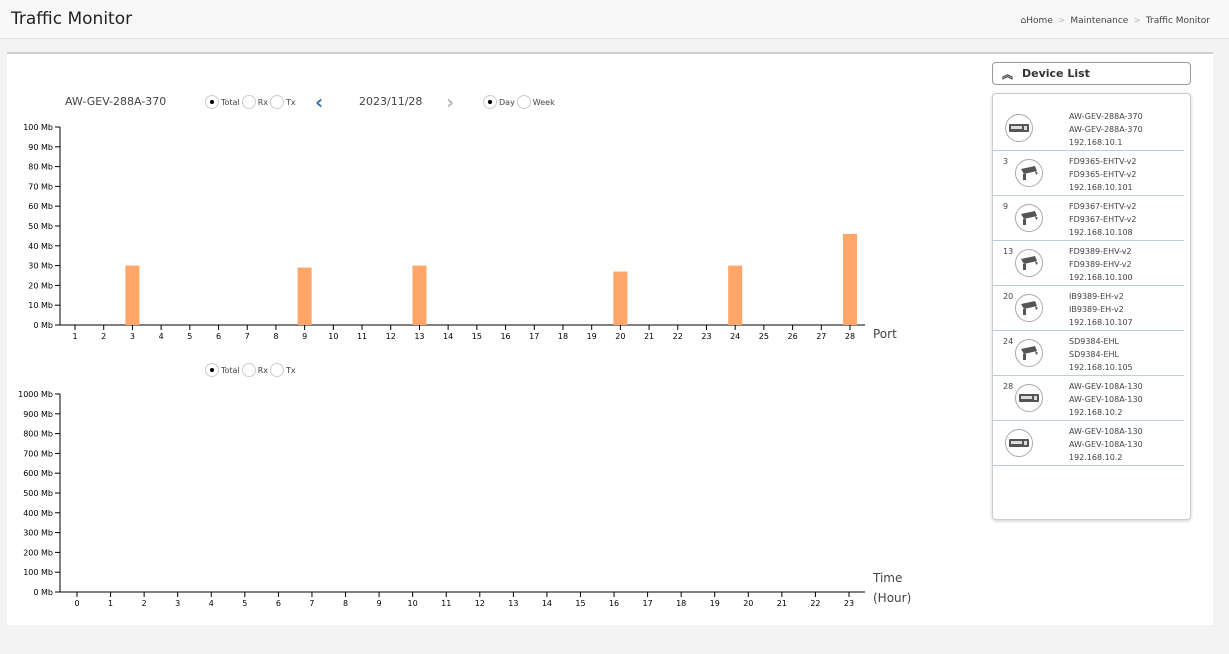  I want to click on device-port: 28, so click(1008, 386).